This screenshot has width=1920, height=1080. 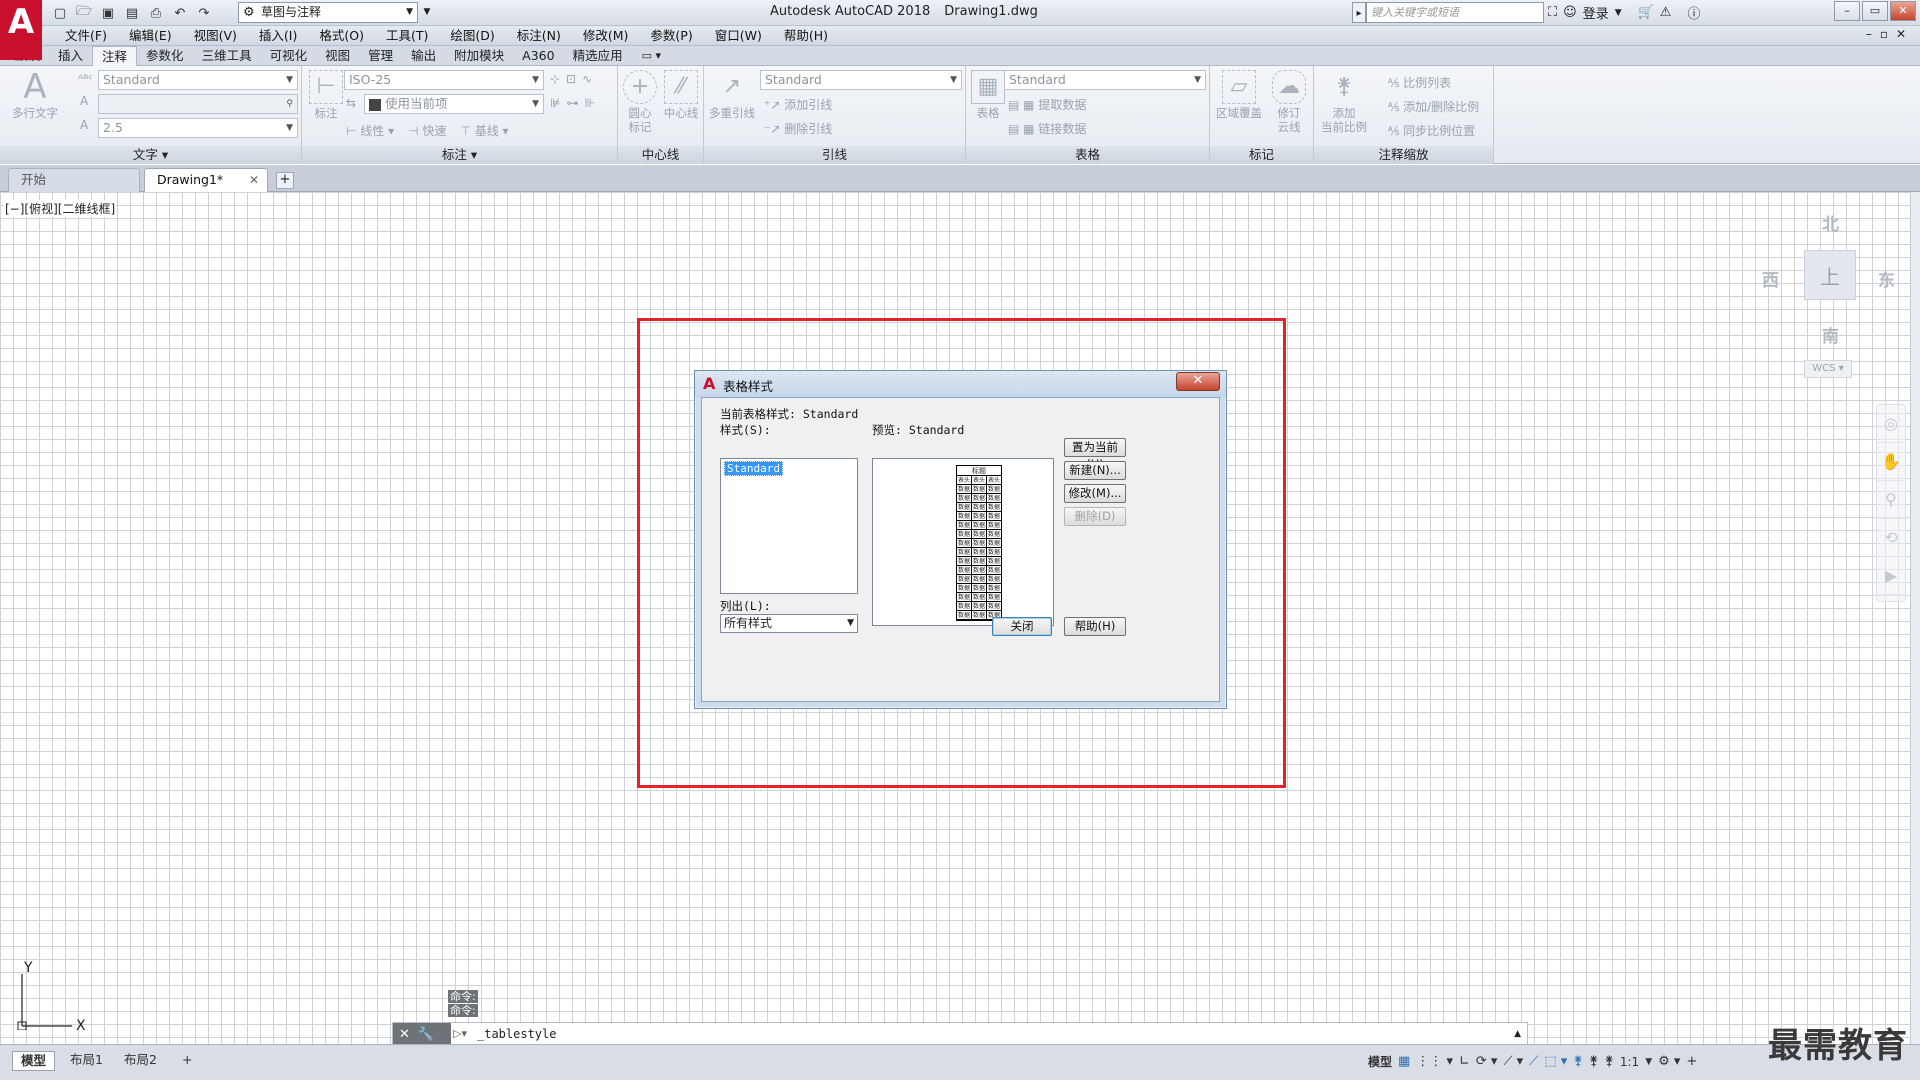 I want to click on multileader-button: ↗ 多重引线, so click(x=732, y=95).